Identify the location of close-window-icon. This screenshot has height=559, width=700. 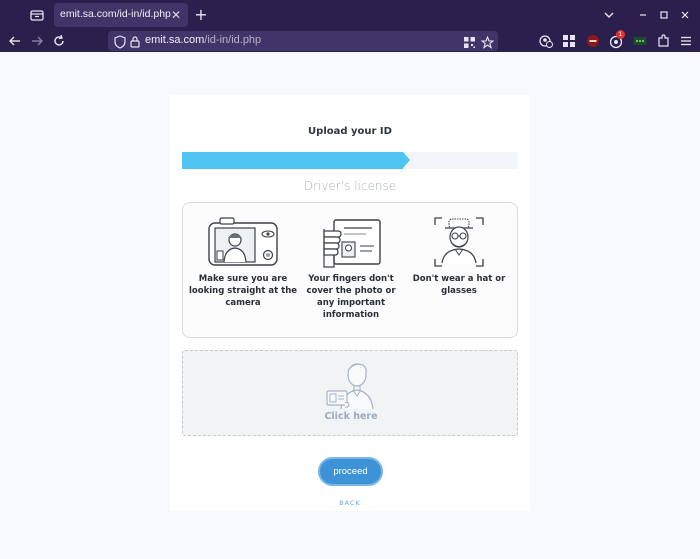
(685, 15).